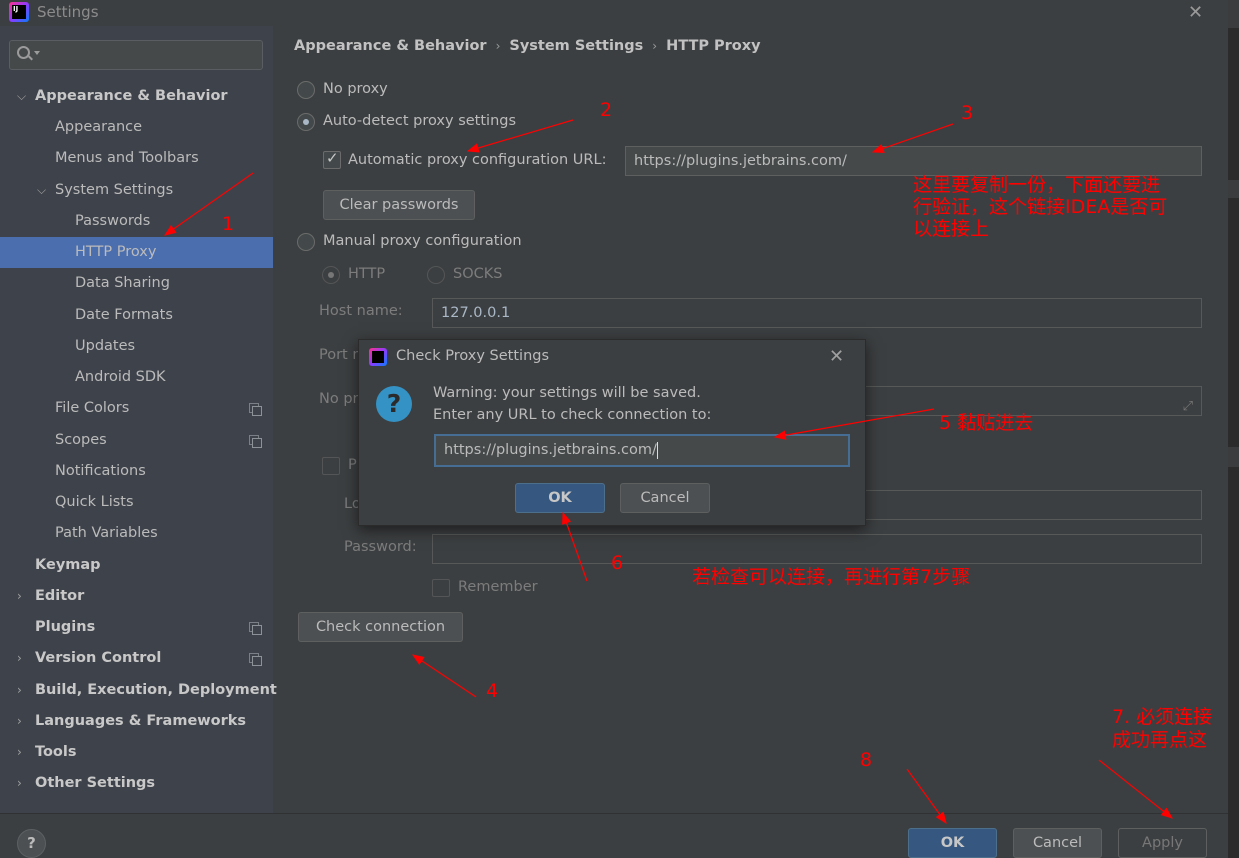  What do you see at coordinates (1037, 185) in the screenshot?
I see `annotation-note-3-line1: 这里要复制一份，下面还要进` at bounding box center [1037, 185].